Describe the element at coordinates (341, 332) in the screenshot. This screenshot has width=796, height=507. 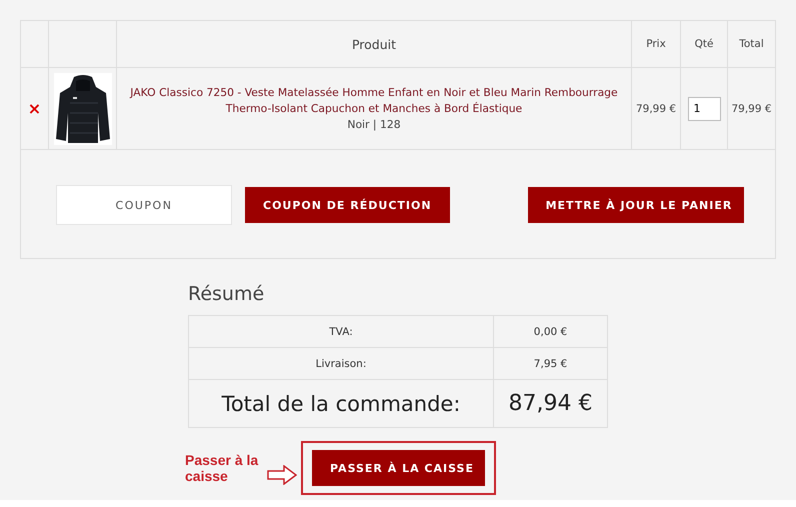
I see `summary-label: TVA:` at that location.